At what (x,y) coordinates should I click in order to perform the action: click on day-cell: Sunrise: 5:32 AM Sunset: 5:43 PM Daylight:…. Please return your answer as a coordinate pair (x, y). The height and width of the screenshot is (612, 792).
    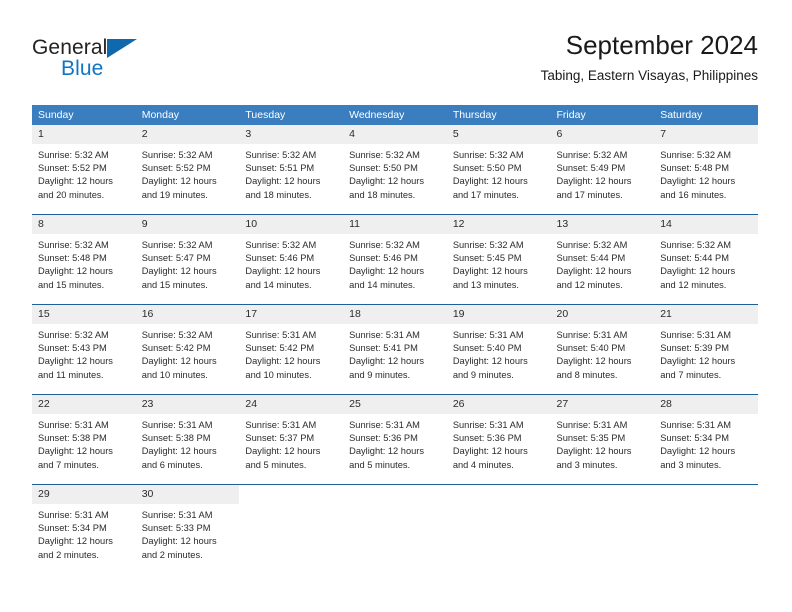
    Looking at the image, I should click on (84, 359).